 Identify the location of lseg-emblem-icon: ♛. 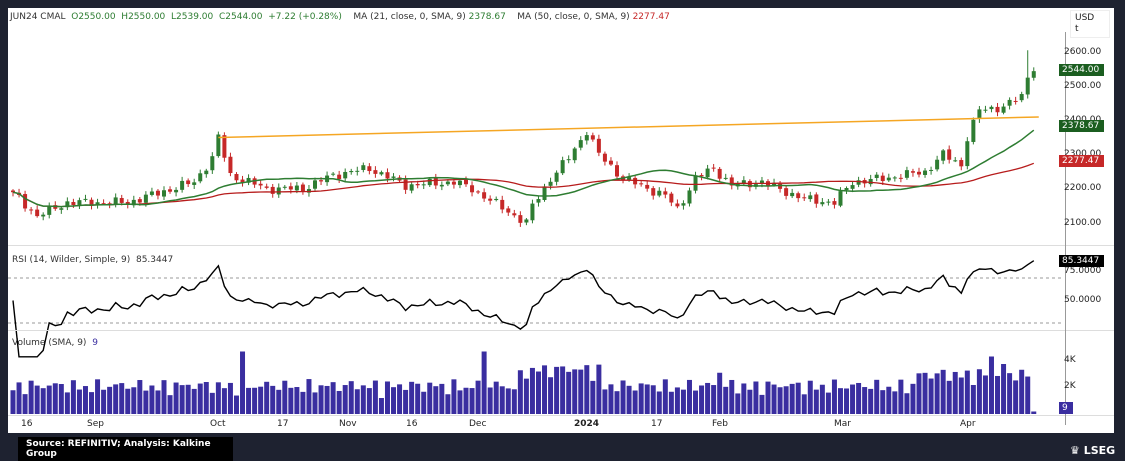
(1077, 450).